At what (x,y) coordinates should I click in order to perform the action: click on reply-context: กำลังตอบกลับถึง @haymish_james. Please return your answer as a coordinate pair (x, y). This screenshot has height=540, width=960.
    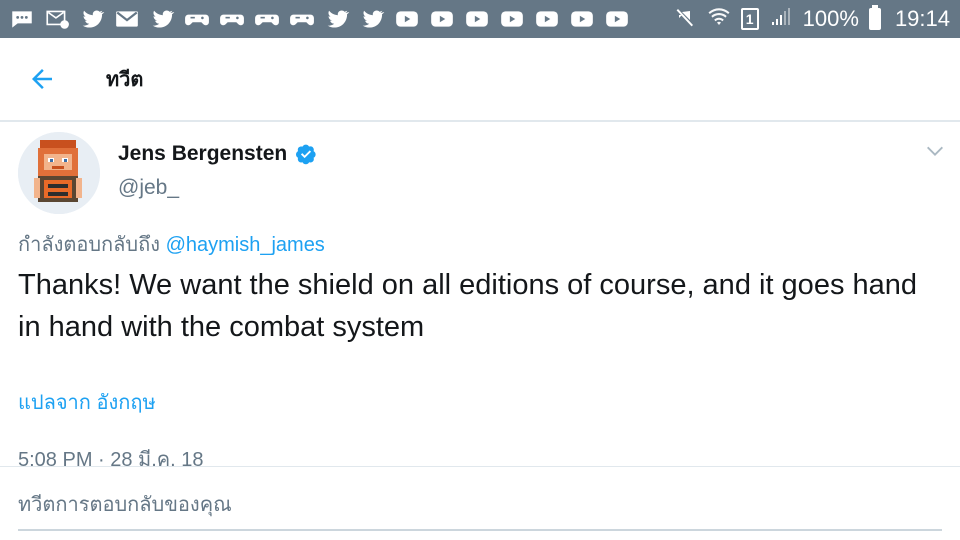
    Looking at the image, I should click on (171, 244).